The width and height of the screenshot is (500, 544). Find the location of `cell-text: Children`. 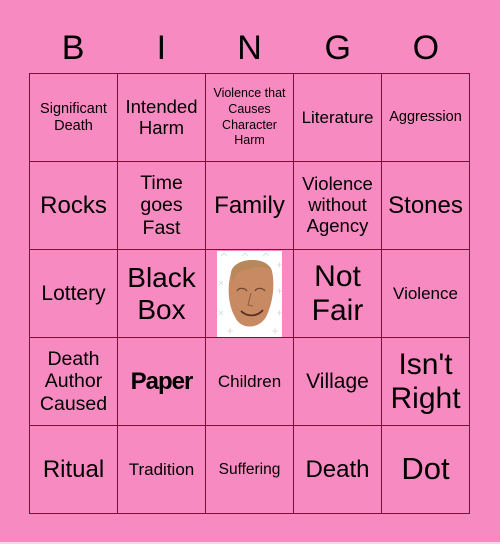

cell-text: Children is located at coordinates (249, 381).